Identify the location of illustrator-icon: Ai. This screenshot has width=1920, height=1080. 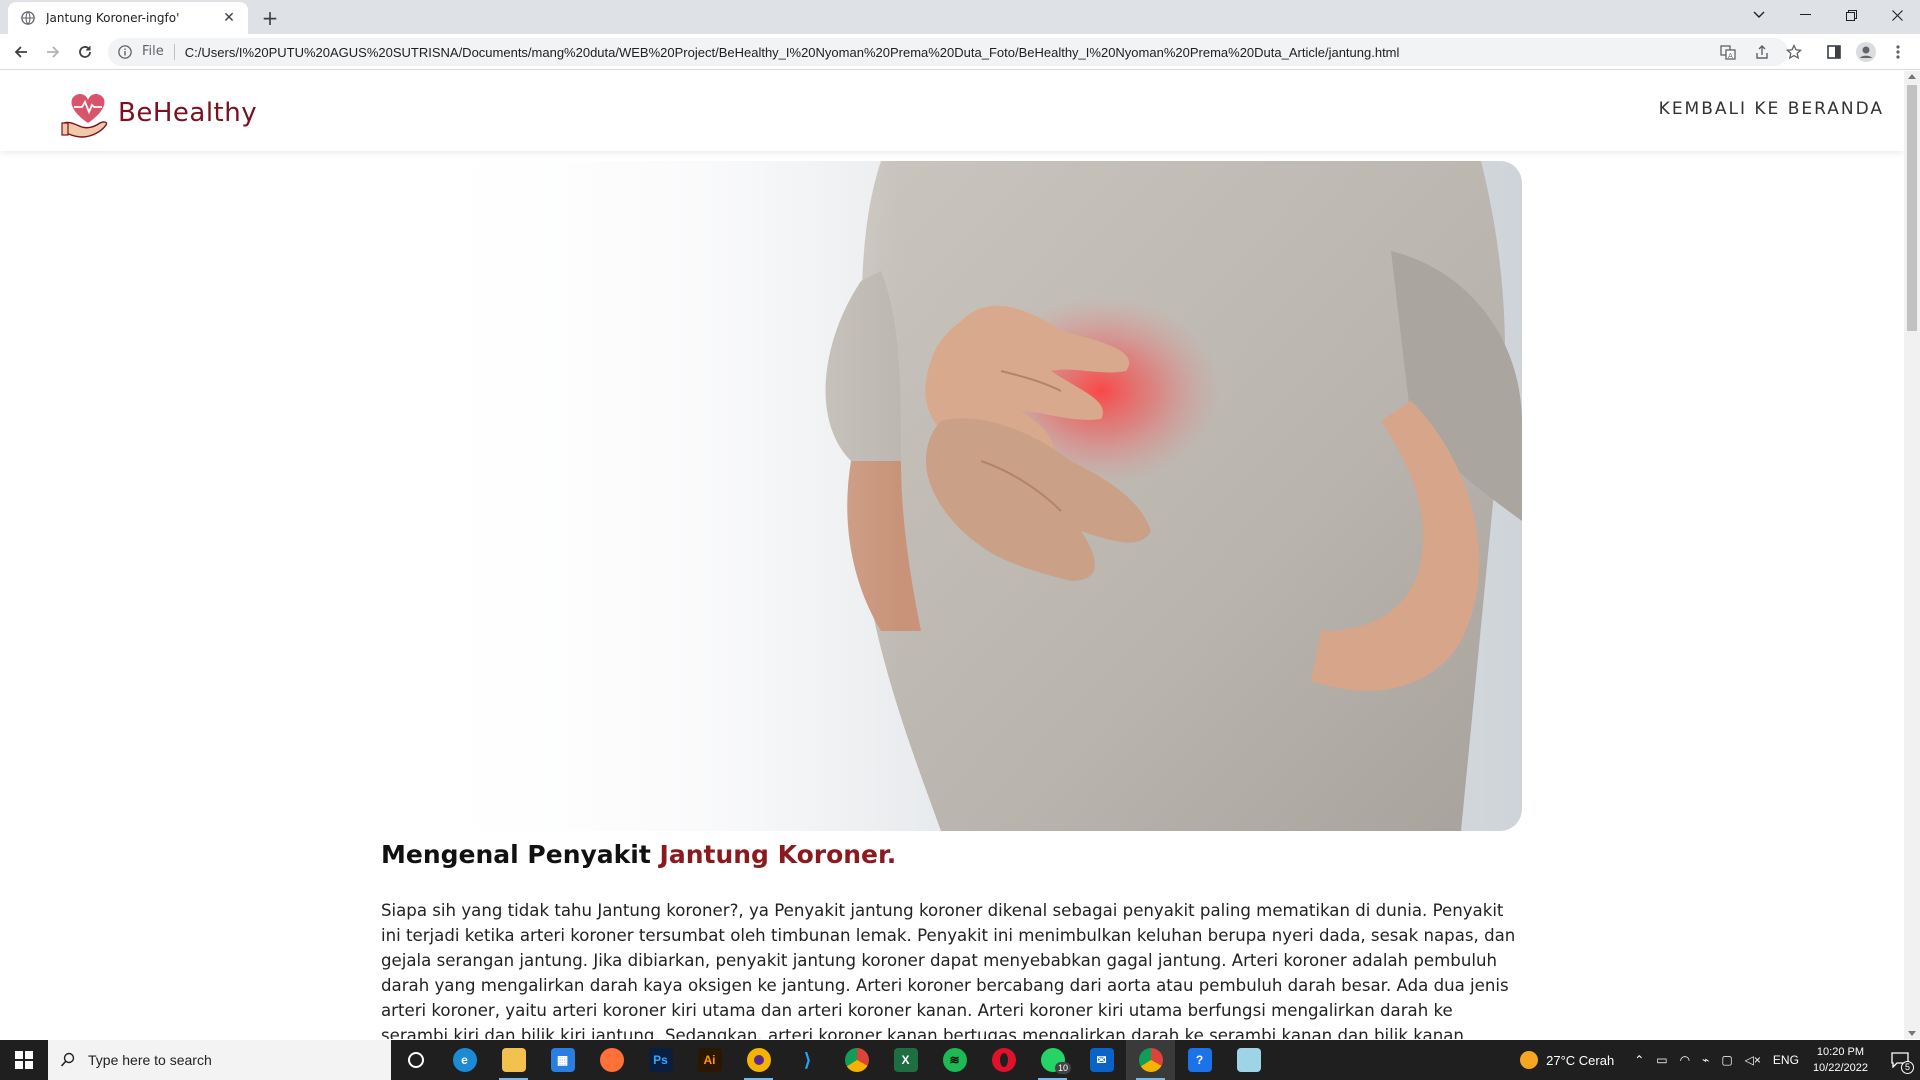
(709, 1060).